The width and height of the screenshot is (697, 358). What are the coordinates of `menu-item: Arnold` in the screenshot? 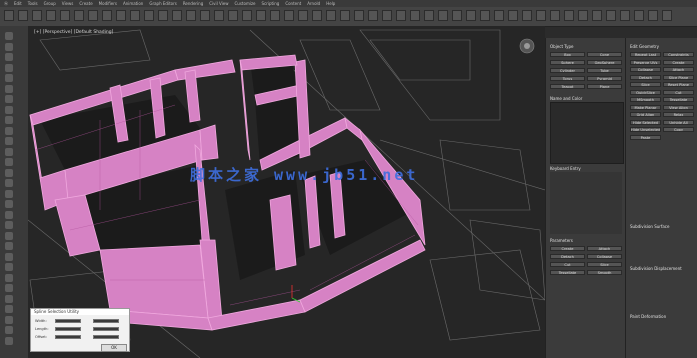 It's located at (313, 3).